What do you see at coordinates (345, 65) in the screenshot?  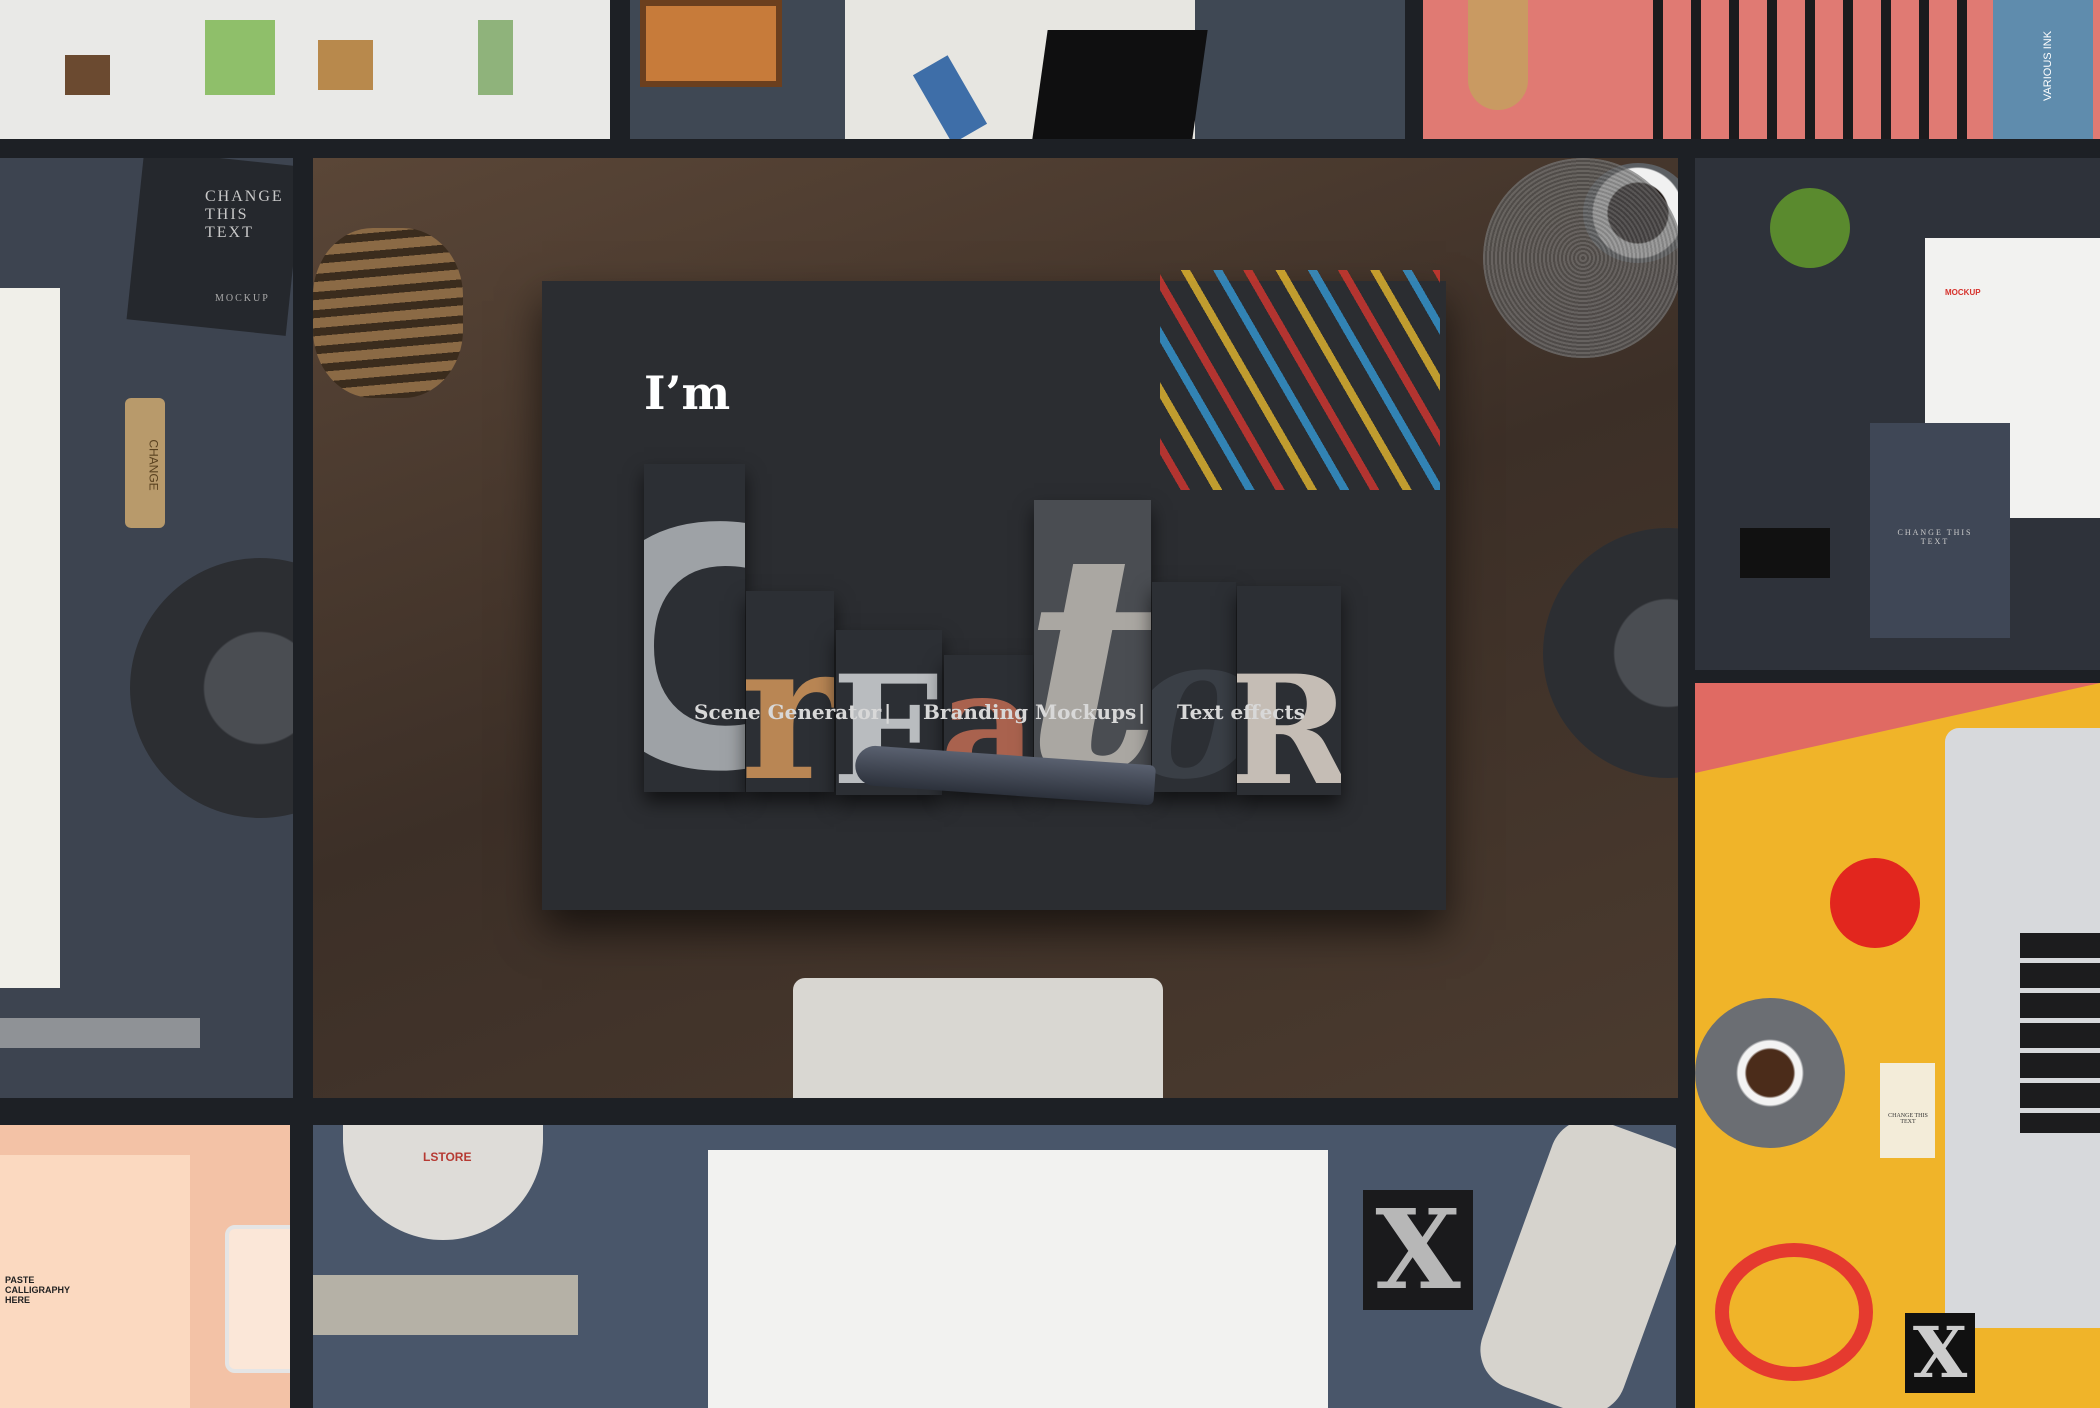 I see `kraft-box` at bounding box center [345, 65].